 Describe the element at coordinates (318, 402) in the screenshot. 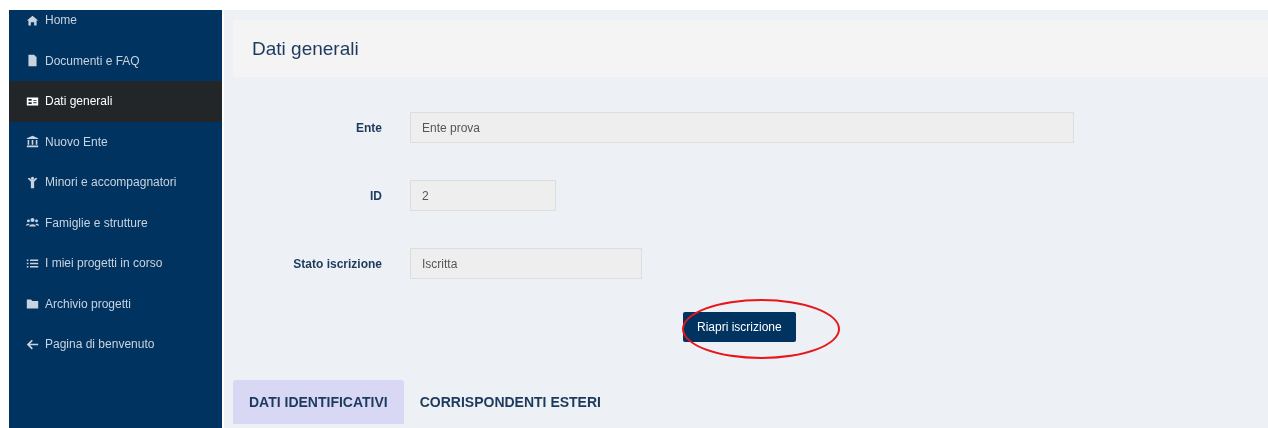

I see `tab: DATI IDENTIFICATIVI` at that location.